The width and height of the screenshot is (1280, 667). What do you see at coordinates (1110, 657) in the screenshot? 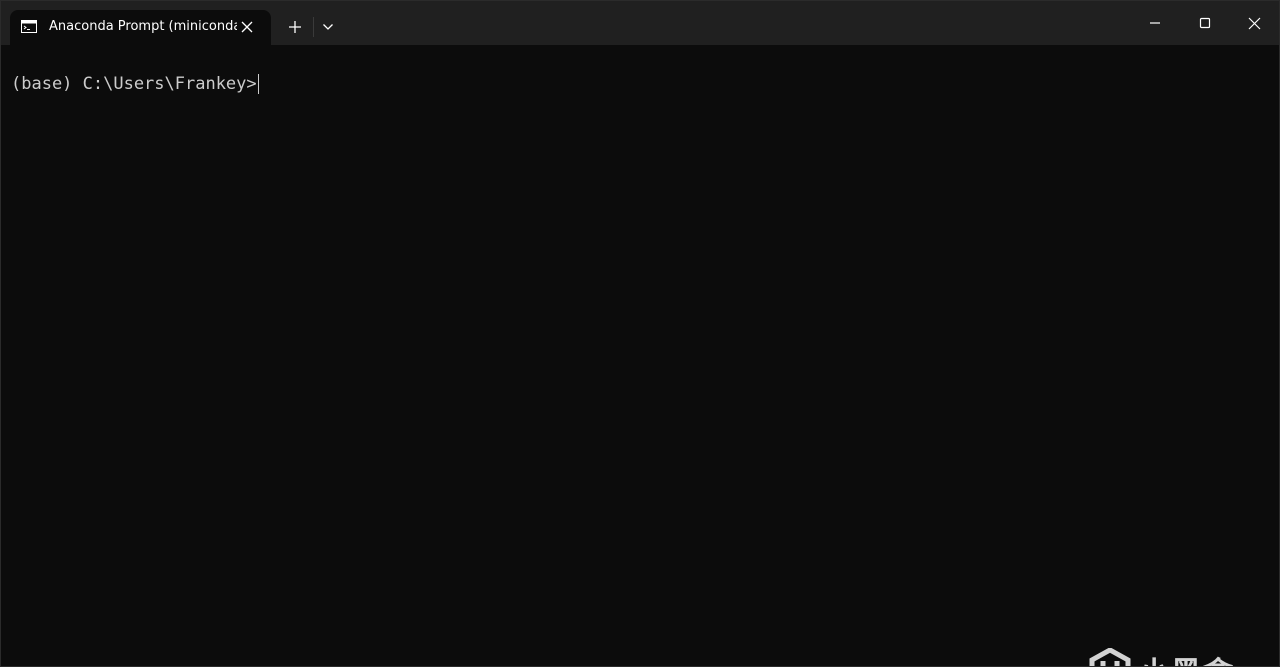
I see `heybox-logo` at bounding box center [1110, 657].